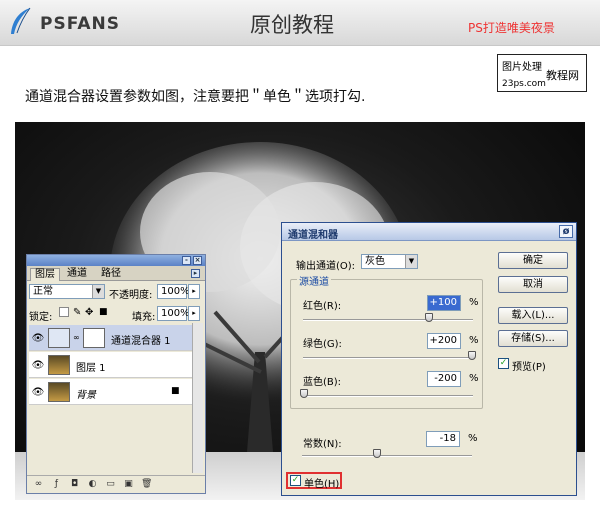  I want to click on page-subtitle: PS打造唯美夜景, so click(511, 28).